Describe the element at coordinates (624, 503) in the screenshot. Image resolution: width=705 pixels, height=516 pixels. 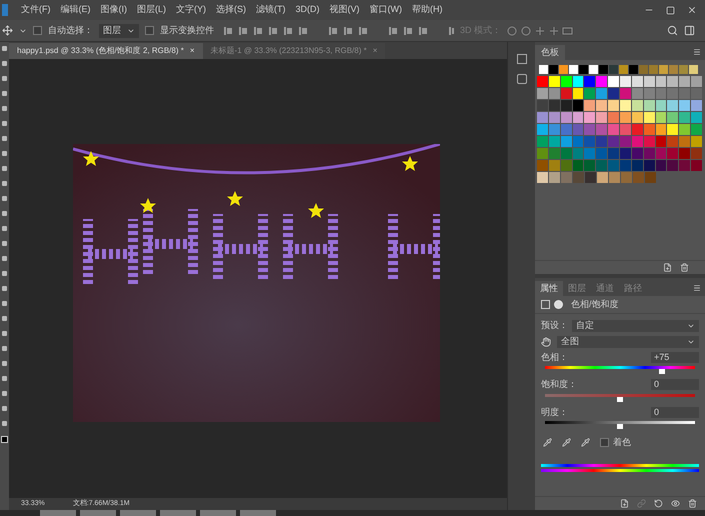
I see `clip-layer-icon` at that location.